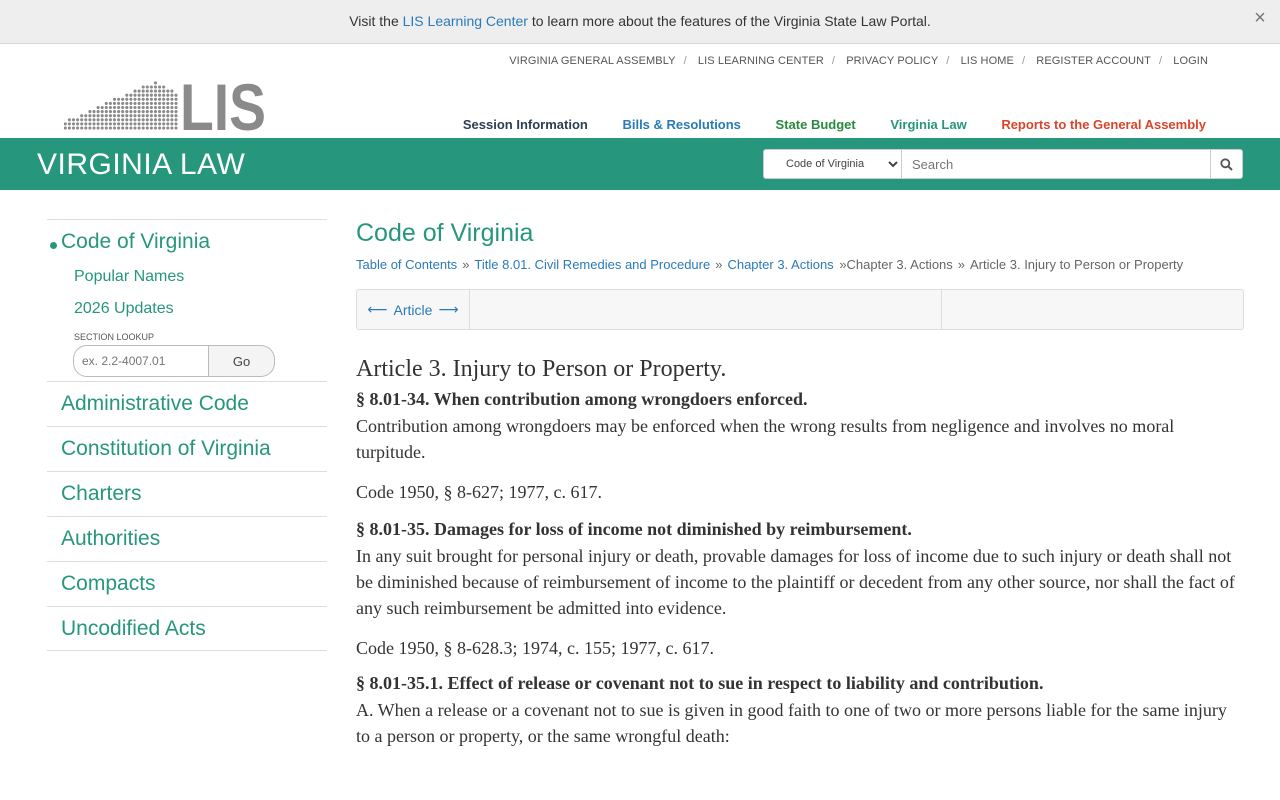 This screenshot has width=1280, height=800. Describe the element at coordinates (899, 264) in the screenshot. I see `breadcrumb-chapter-plain: Chapter 3. Actions` at that location.